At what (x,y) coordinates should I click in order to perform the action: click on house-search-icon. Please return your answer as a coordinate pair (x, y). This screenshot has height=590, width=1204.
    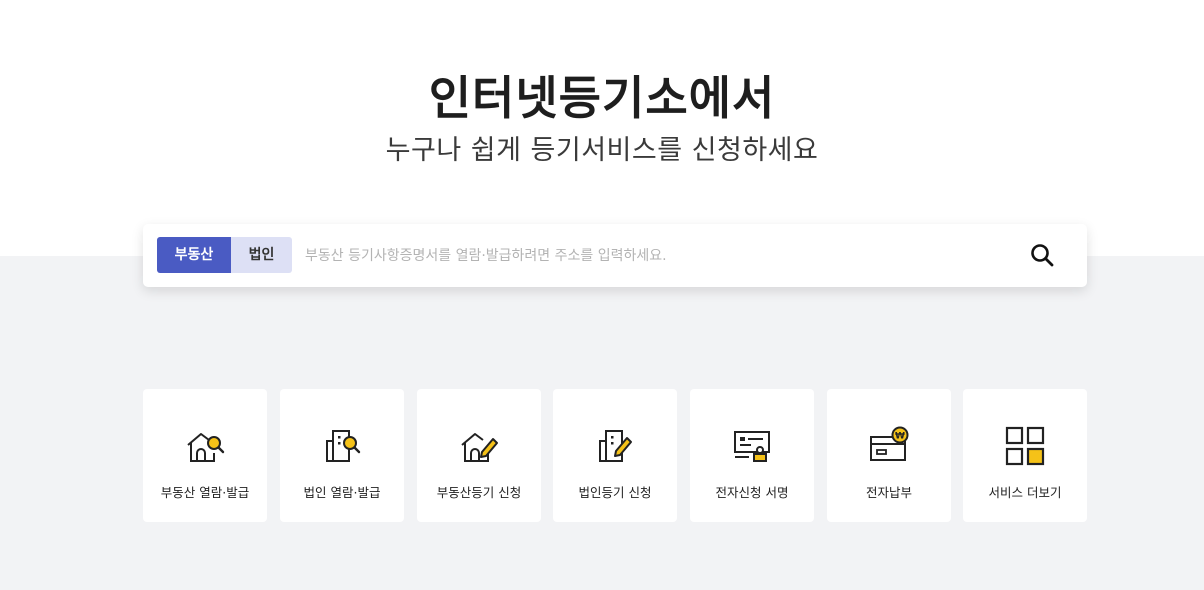
    Looking at the image, I should click on (206, 447).